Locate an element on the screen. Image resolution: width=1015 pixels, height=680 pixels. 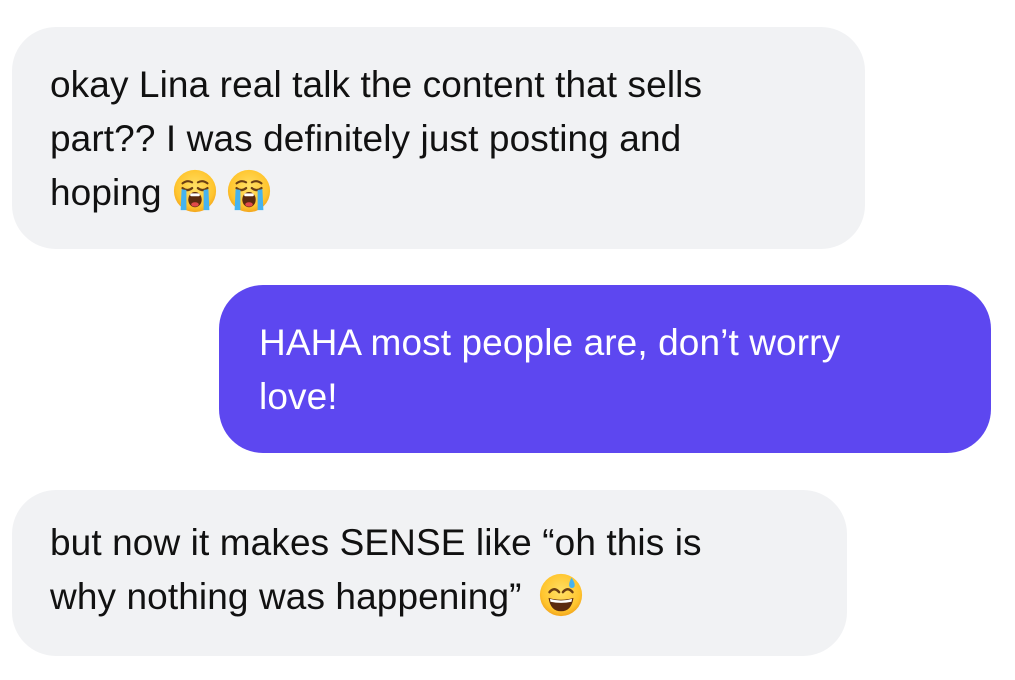
message-text-line: why nothing was happening” is located at coordinates (429, 597).